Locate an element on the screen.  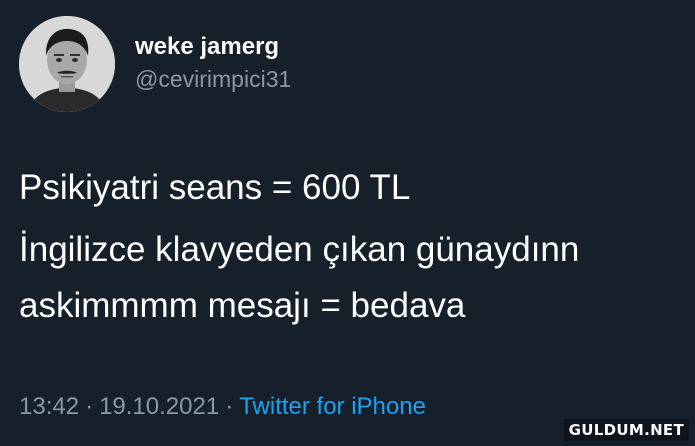
user-info: weke jamerg @cevirimpici31 is located at coordinates (213, 63).